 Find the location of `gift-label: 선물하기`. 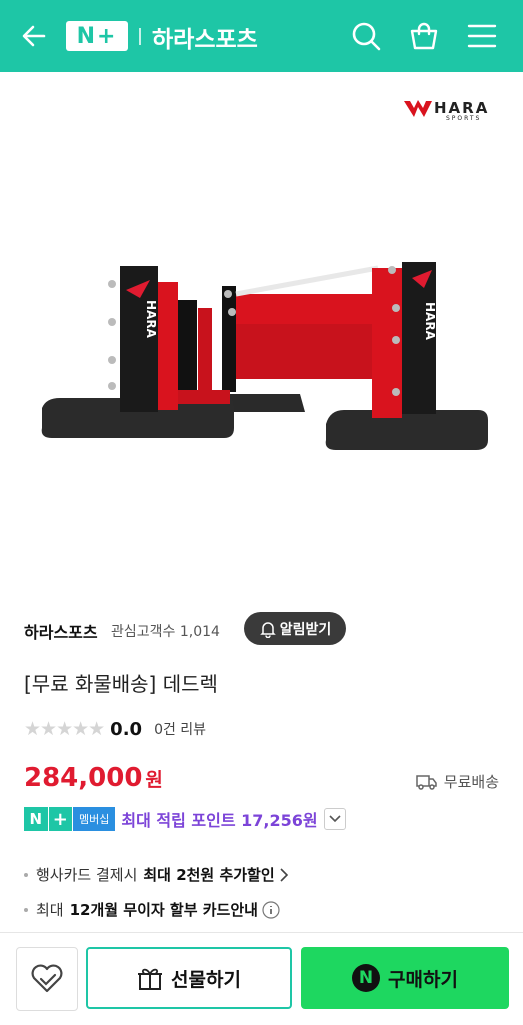

gift-label: 선물하기 is located at coordinates (206, 979).